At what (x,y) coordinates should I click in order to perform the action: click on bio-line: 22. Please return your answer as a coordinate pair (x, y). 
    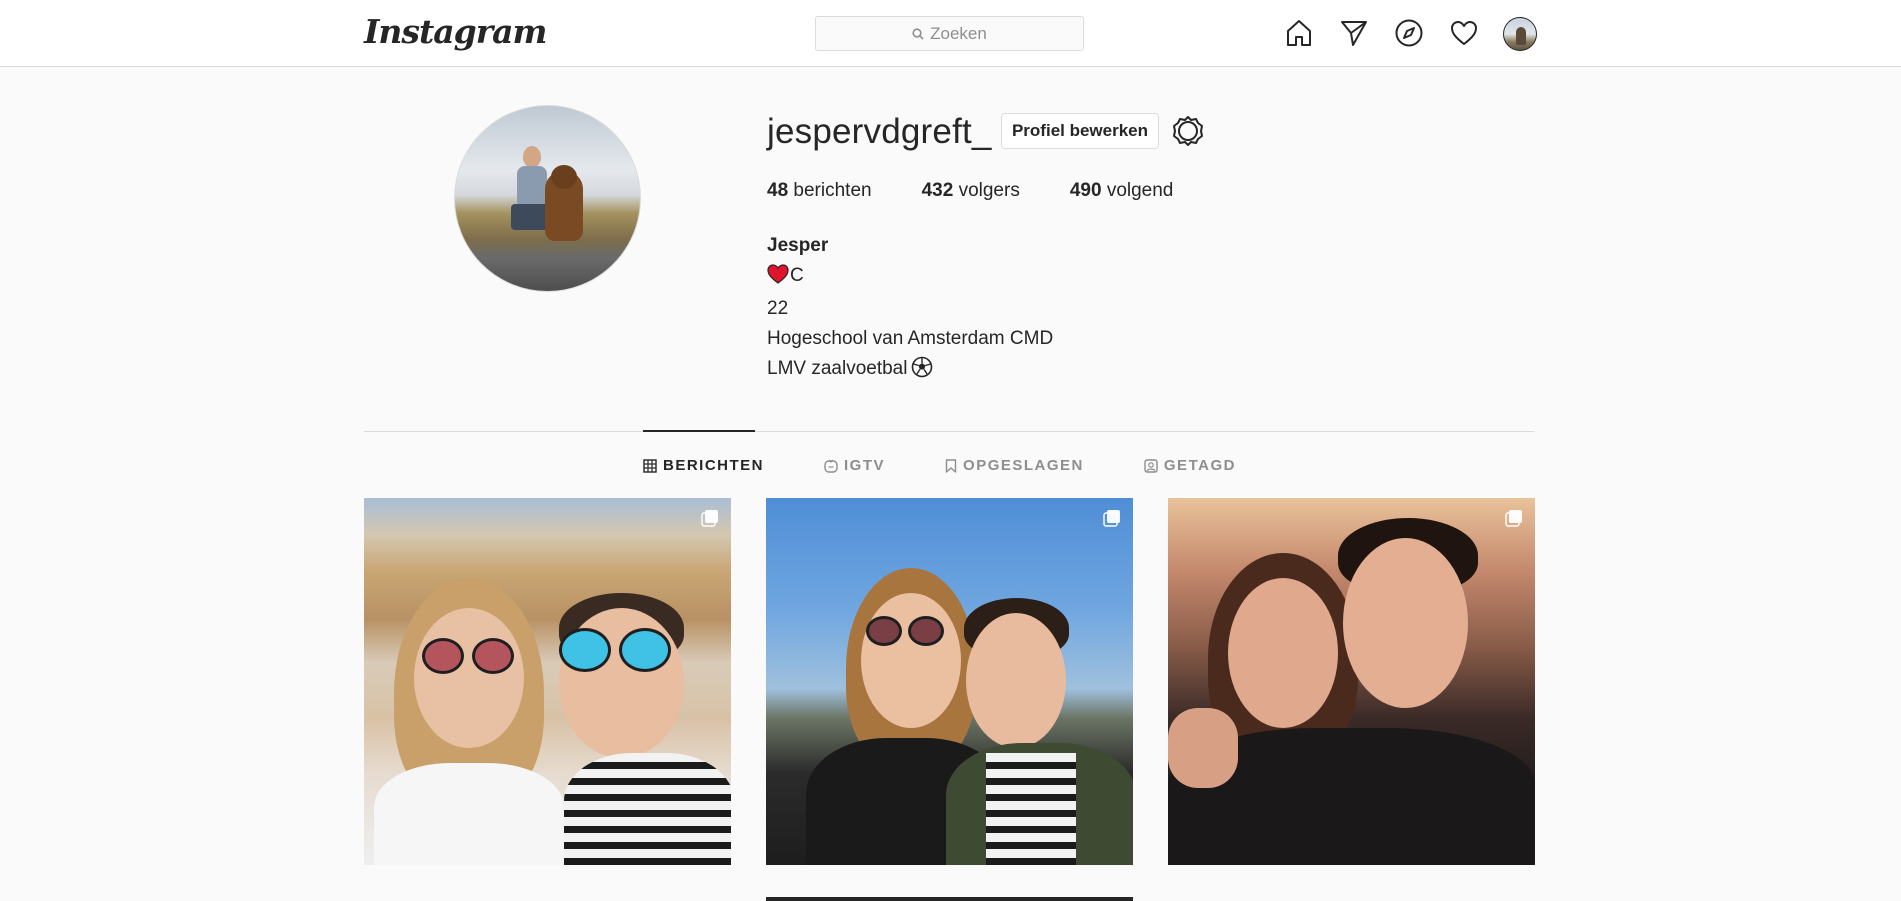
    Looking at the image, I should click on (778, 308).